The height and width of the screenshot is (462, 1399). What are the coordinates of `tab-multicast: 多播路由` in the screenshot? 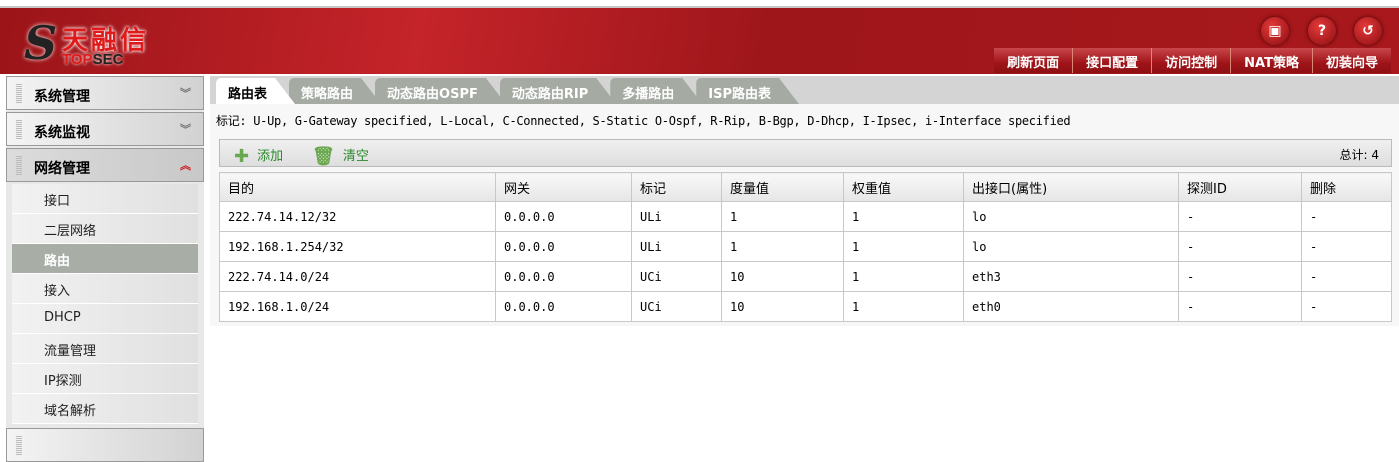 It's located at (656, 91).